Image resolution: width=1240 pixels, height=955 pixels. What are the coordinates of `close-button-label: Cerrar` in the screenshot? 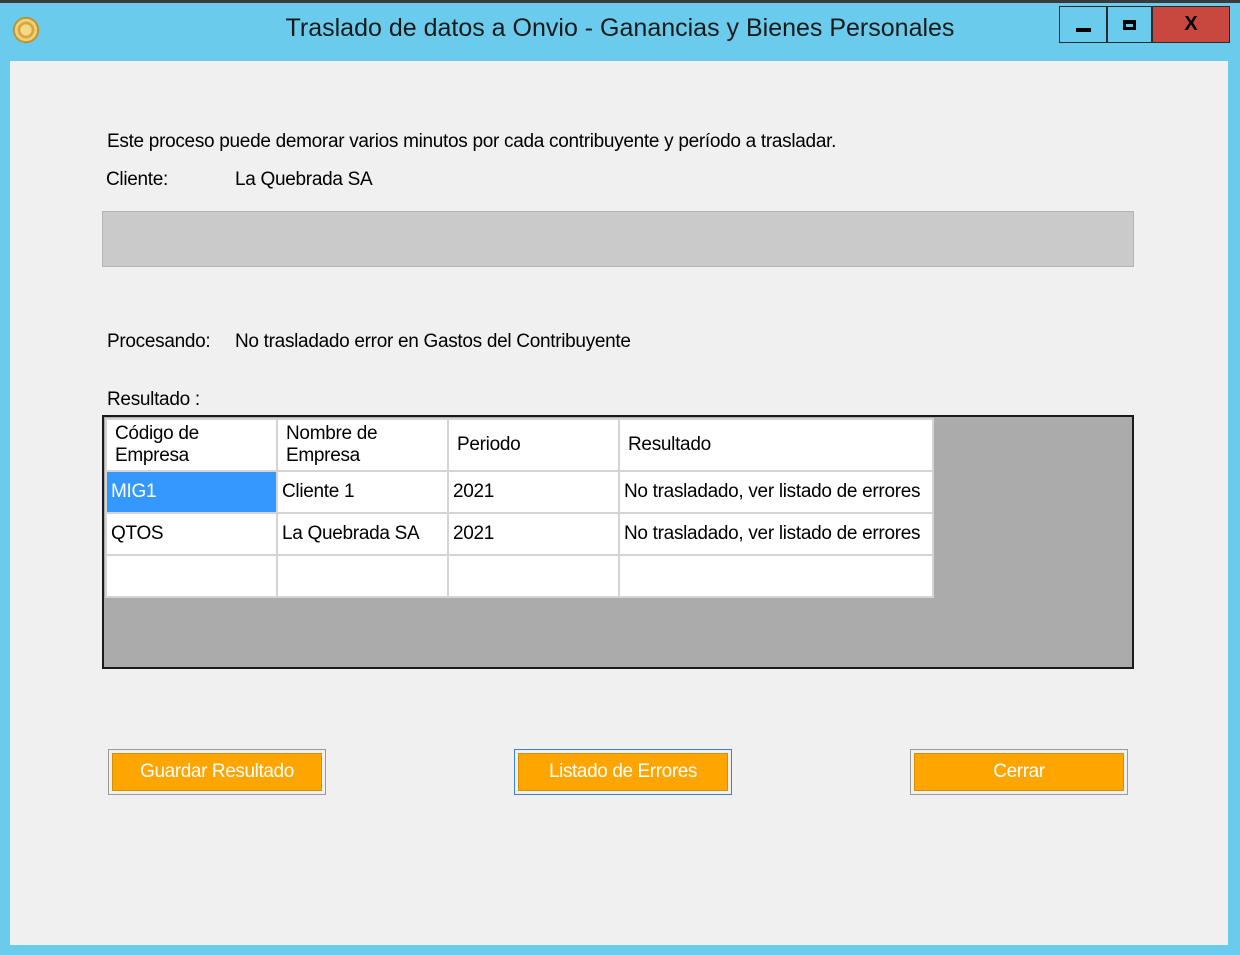 It's located at (1019, 772).